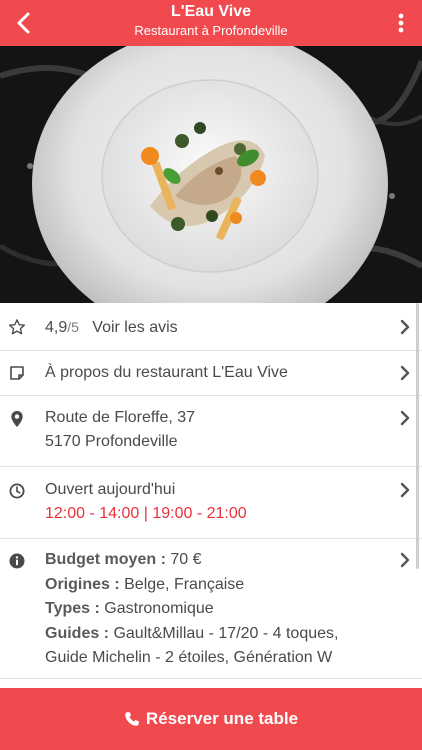 Image resolution: width=422 pixels, height=750 pixels. I want to click on more-options-button, so click(401, 23).